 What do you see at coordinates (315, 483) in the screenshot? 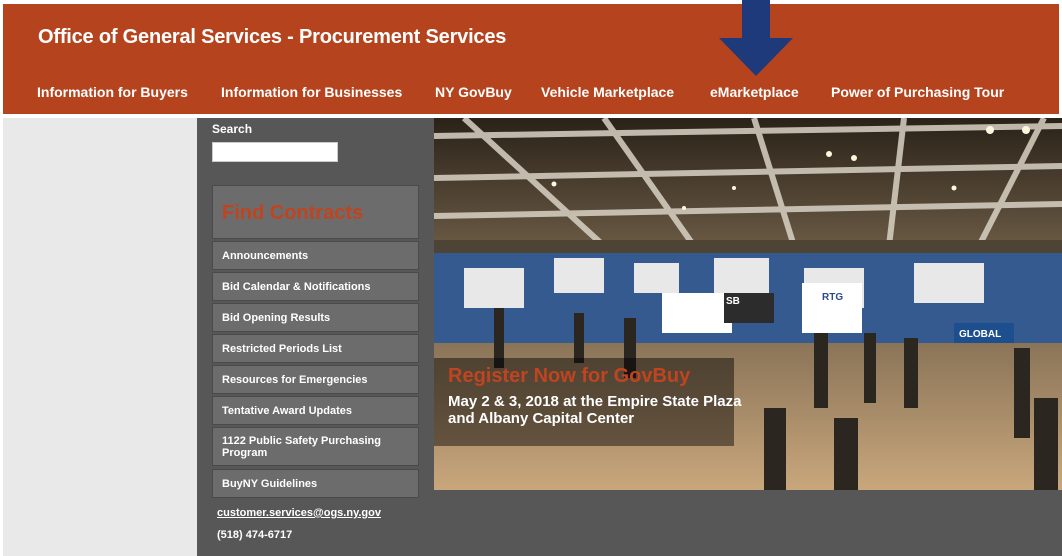
I see `menu-buyny-guidelines: BuyNY Guidelines` at bounding box center [315, 483].